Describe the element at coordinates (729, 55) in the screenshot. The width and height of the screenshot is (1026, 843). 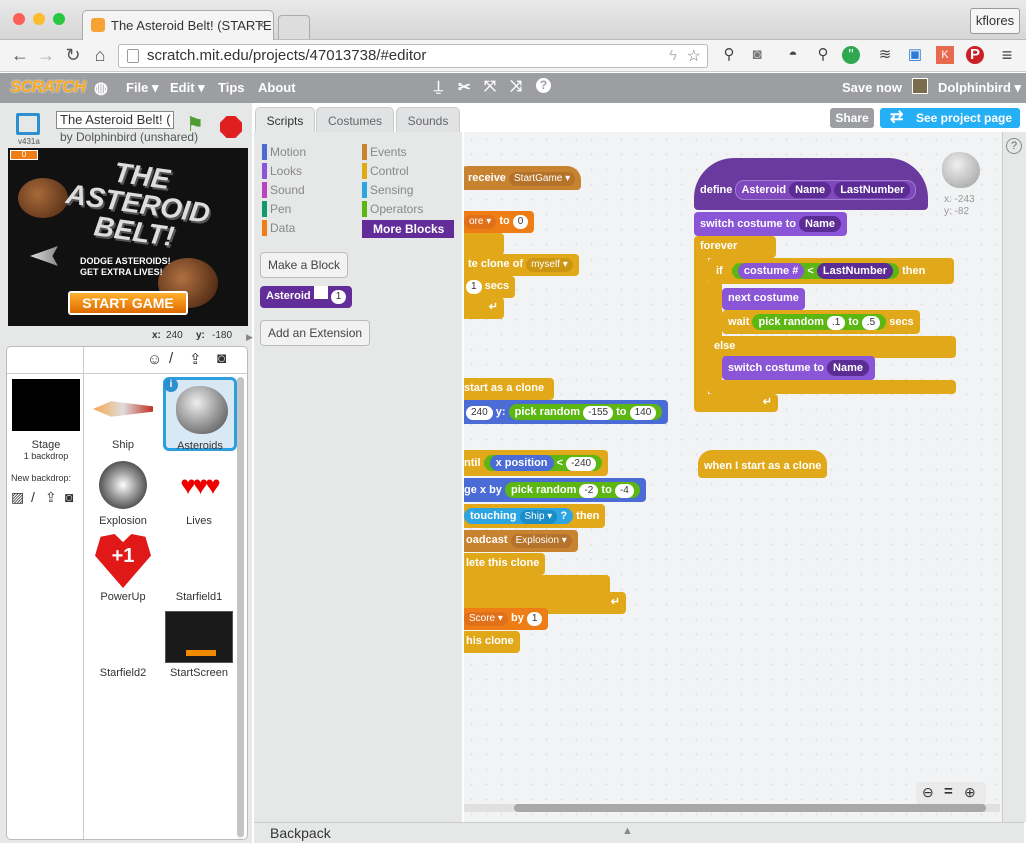
I see `wrench-icon: ⚲` at that location.